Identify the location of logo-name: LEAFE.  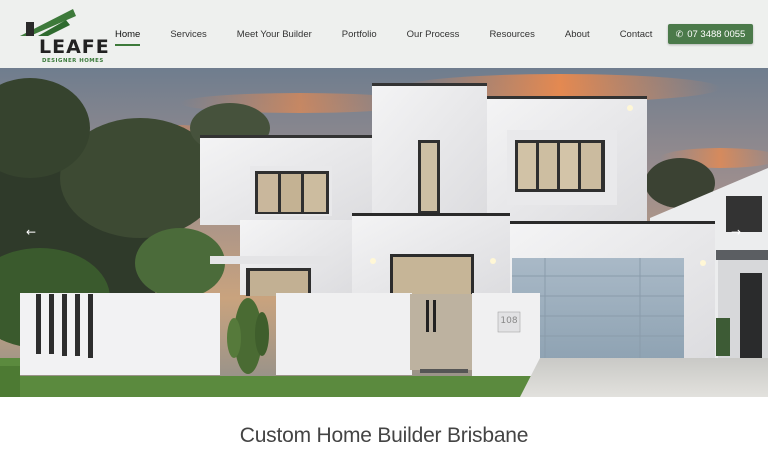
(74, 47).